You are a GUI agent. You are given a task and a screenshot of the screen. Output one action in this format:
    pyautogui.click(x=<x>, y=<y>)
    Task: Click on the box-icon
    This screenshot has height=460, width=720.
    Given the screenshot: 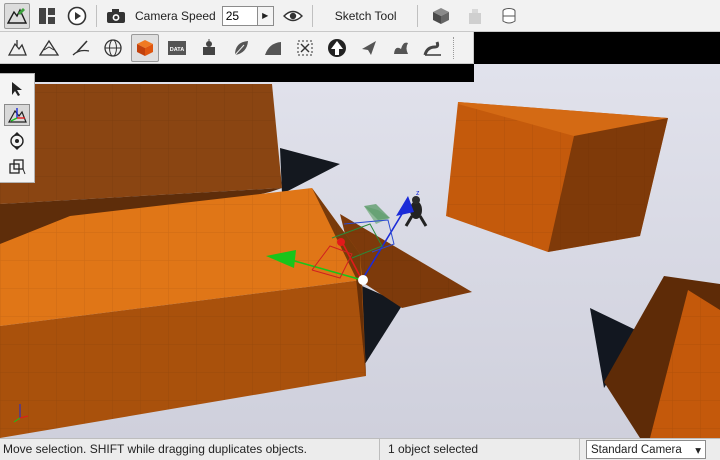 What is the action you would take?
    pyautogui.click(x=475, y=16)
    